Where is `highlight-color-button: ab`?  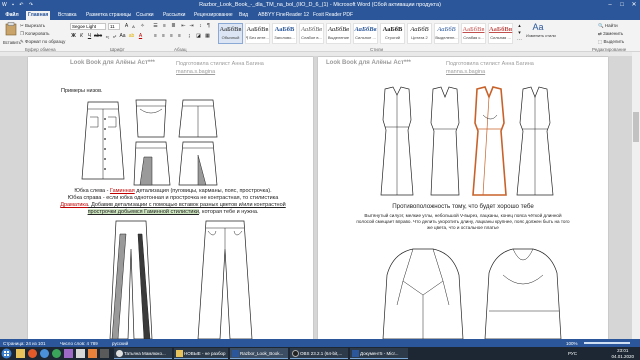
highlight-color-button: ab is located at coordinates (131, 36).